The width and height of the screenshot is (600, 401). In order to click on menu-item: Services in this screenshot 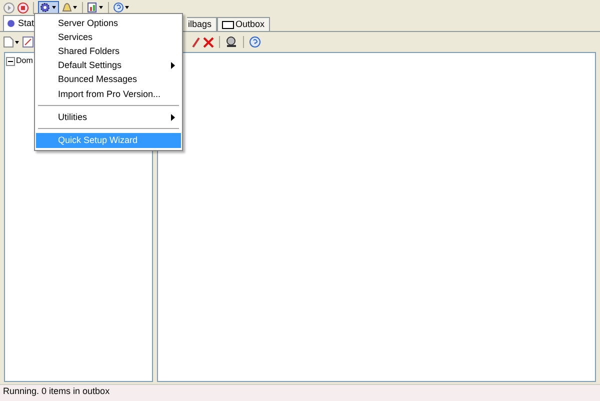, I will do `click(108, 37)`.